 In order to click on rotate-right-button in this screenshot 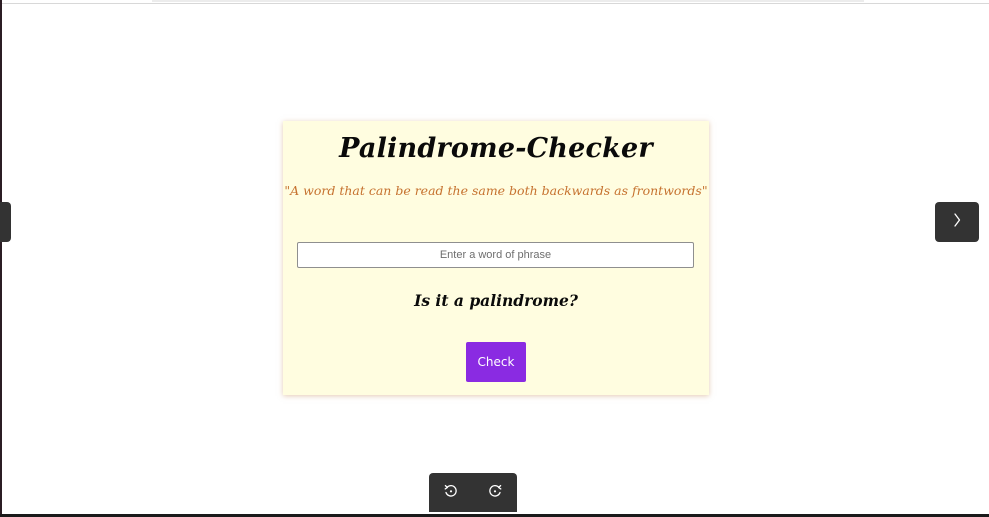, I will do `click(495, 493)`.